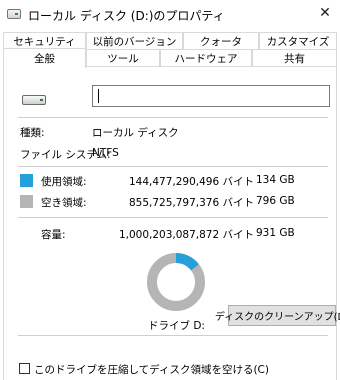 The width and height of the screenshot is (340, 380). What do you see at coordinates (123, 58) in the screenshot?
I see `tab-tools: ツール` at bounding box center [123, 58].